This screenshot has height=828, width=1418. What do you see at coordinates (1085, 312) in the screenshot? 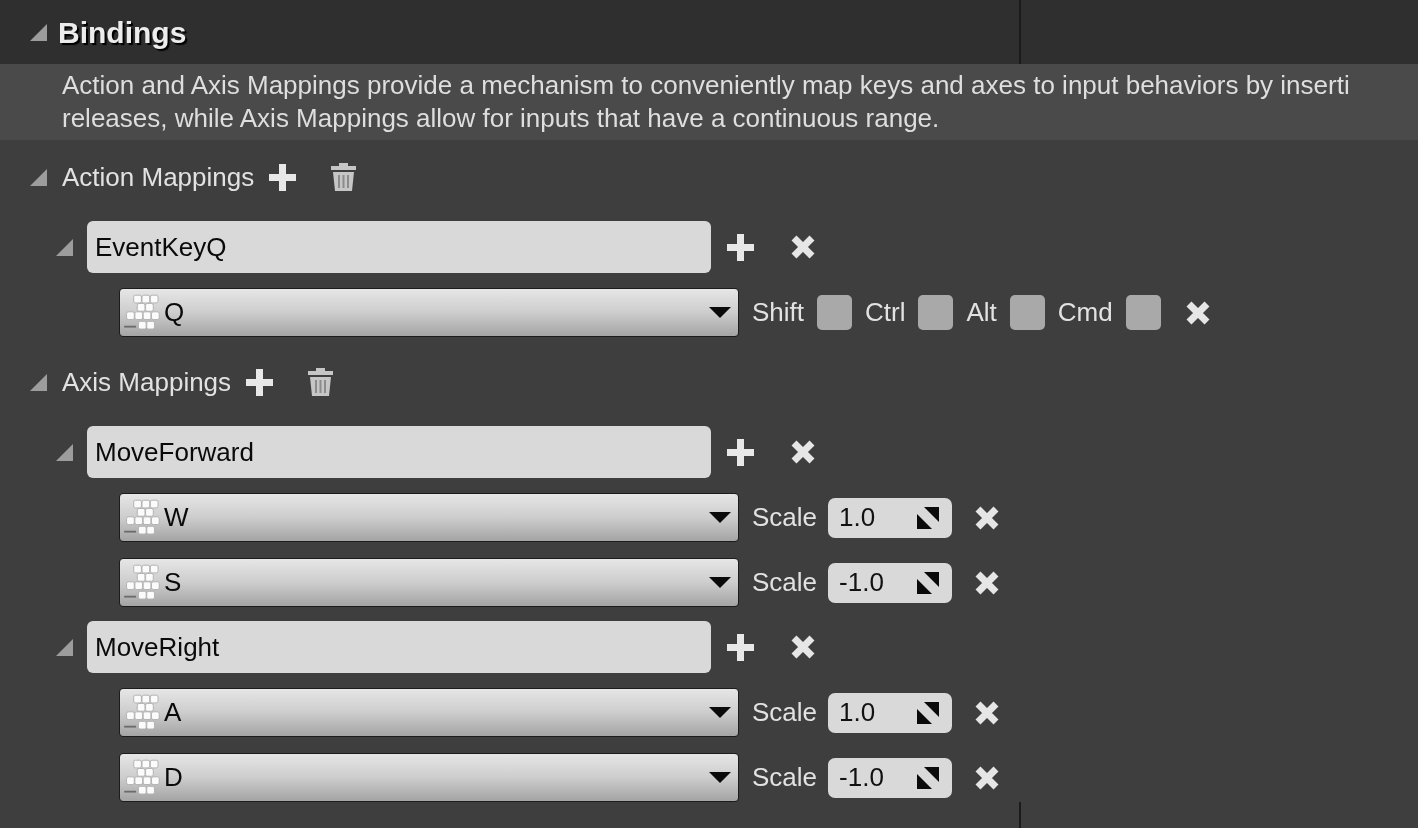
I see `modifier-label: Cmd` at bounding box center [1085, 312].